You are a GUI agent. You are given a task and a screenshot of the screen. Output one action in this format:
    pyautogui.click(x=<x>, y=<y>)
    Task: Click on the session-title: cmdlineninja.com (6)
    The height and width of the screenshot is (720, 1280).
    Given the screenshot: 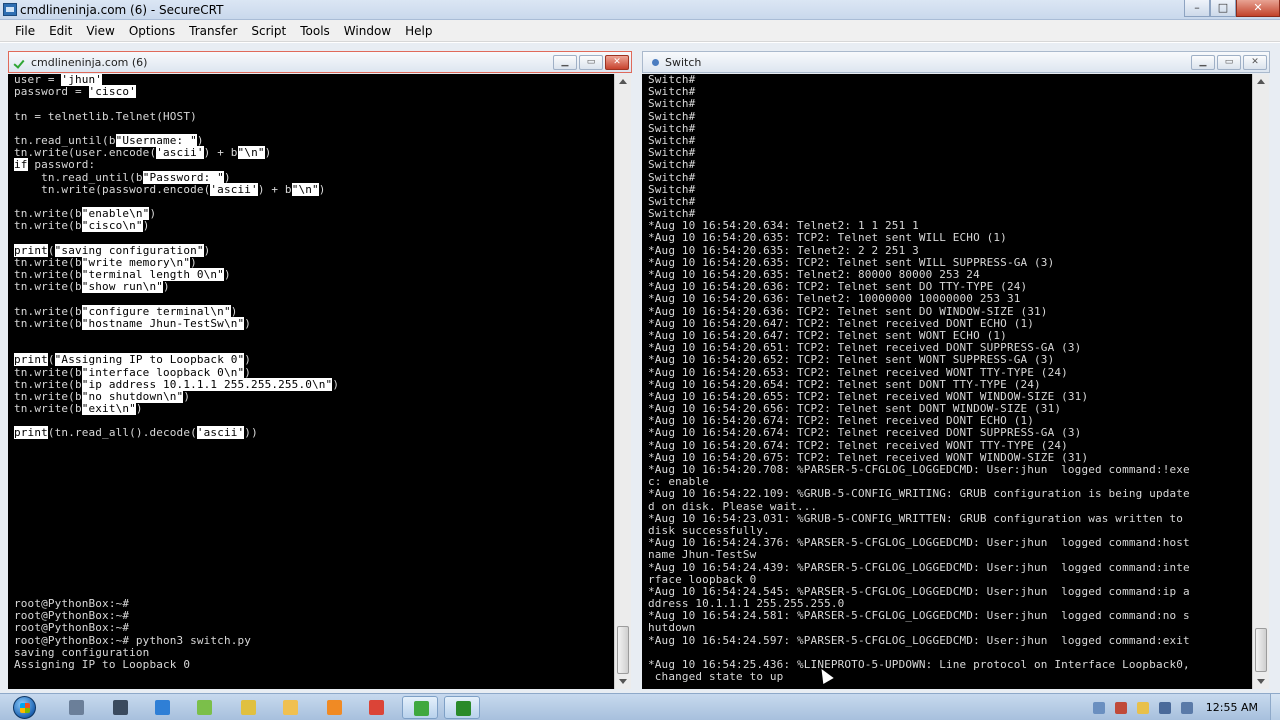 What is the action you would take?
    pyautogui.click(x=89, y=62)
    